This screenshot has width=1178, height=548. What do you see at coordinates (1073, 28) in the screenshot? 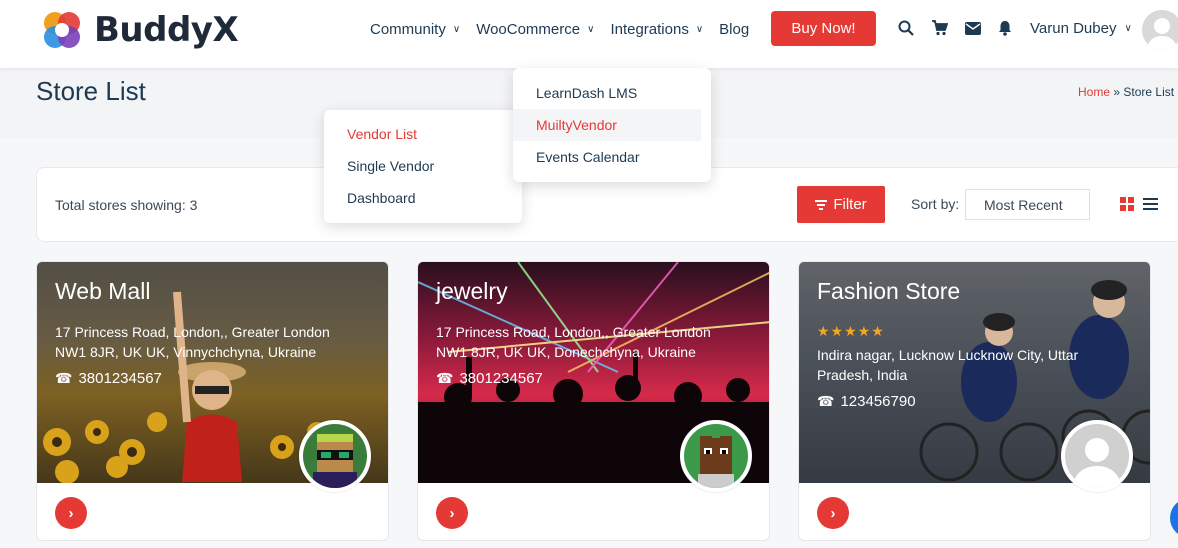
I see `user-name-label: Varun Dubey` at bounding box center [1073, 28].